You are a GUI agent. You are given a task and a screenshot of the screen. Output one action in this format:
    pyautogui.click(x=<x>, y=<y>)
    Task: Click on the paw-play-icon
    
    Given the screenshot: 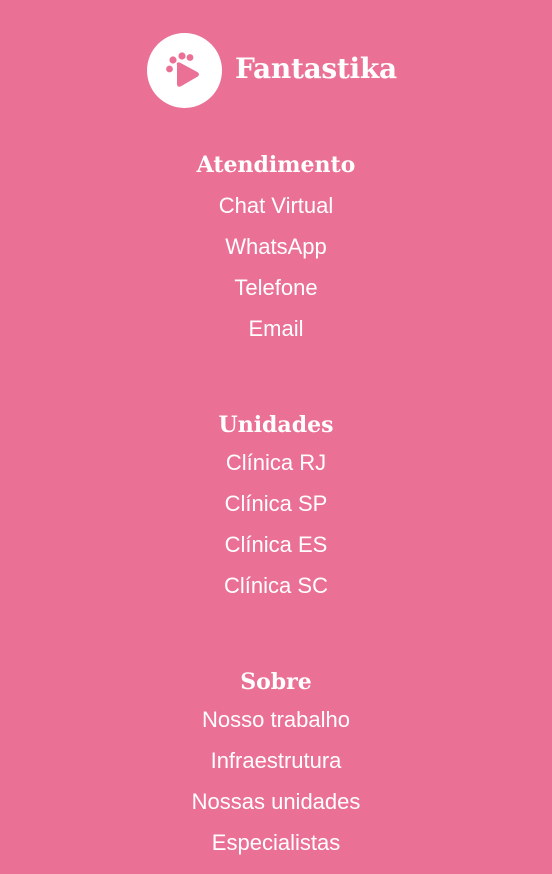 What is the action you would take?
    pyautogui.click(x=182, y=69)
    